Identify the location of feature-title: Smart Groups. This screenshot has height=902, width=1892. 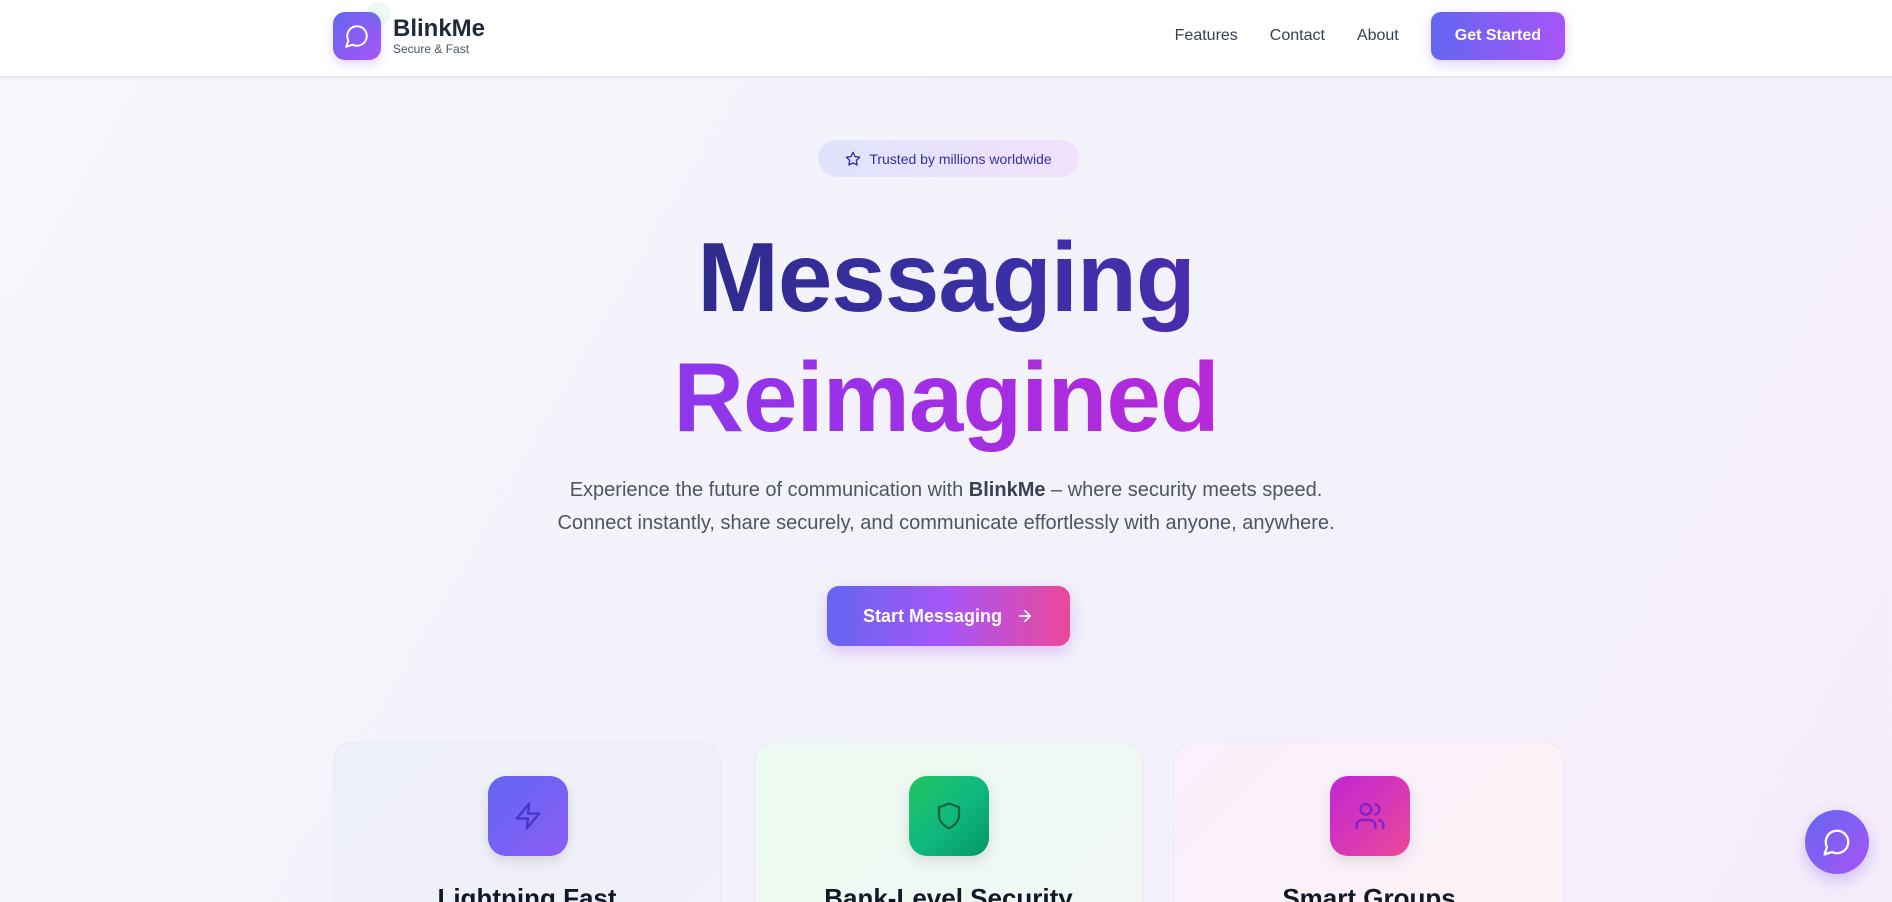
(1369, 892).